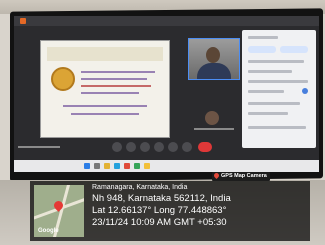 This screenshot has height=245, width=325. What do you see at coordinates (216, 175) in the screenshot?
I see `location-pin-icon` at bounding box center [216, 175].